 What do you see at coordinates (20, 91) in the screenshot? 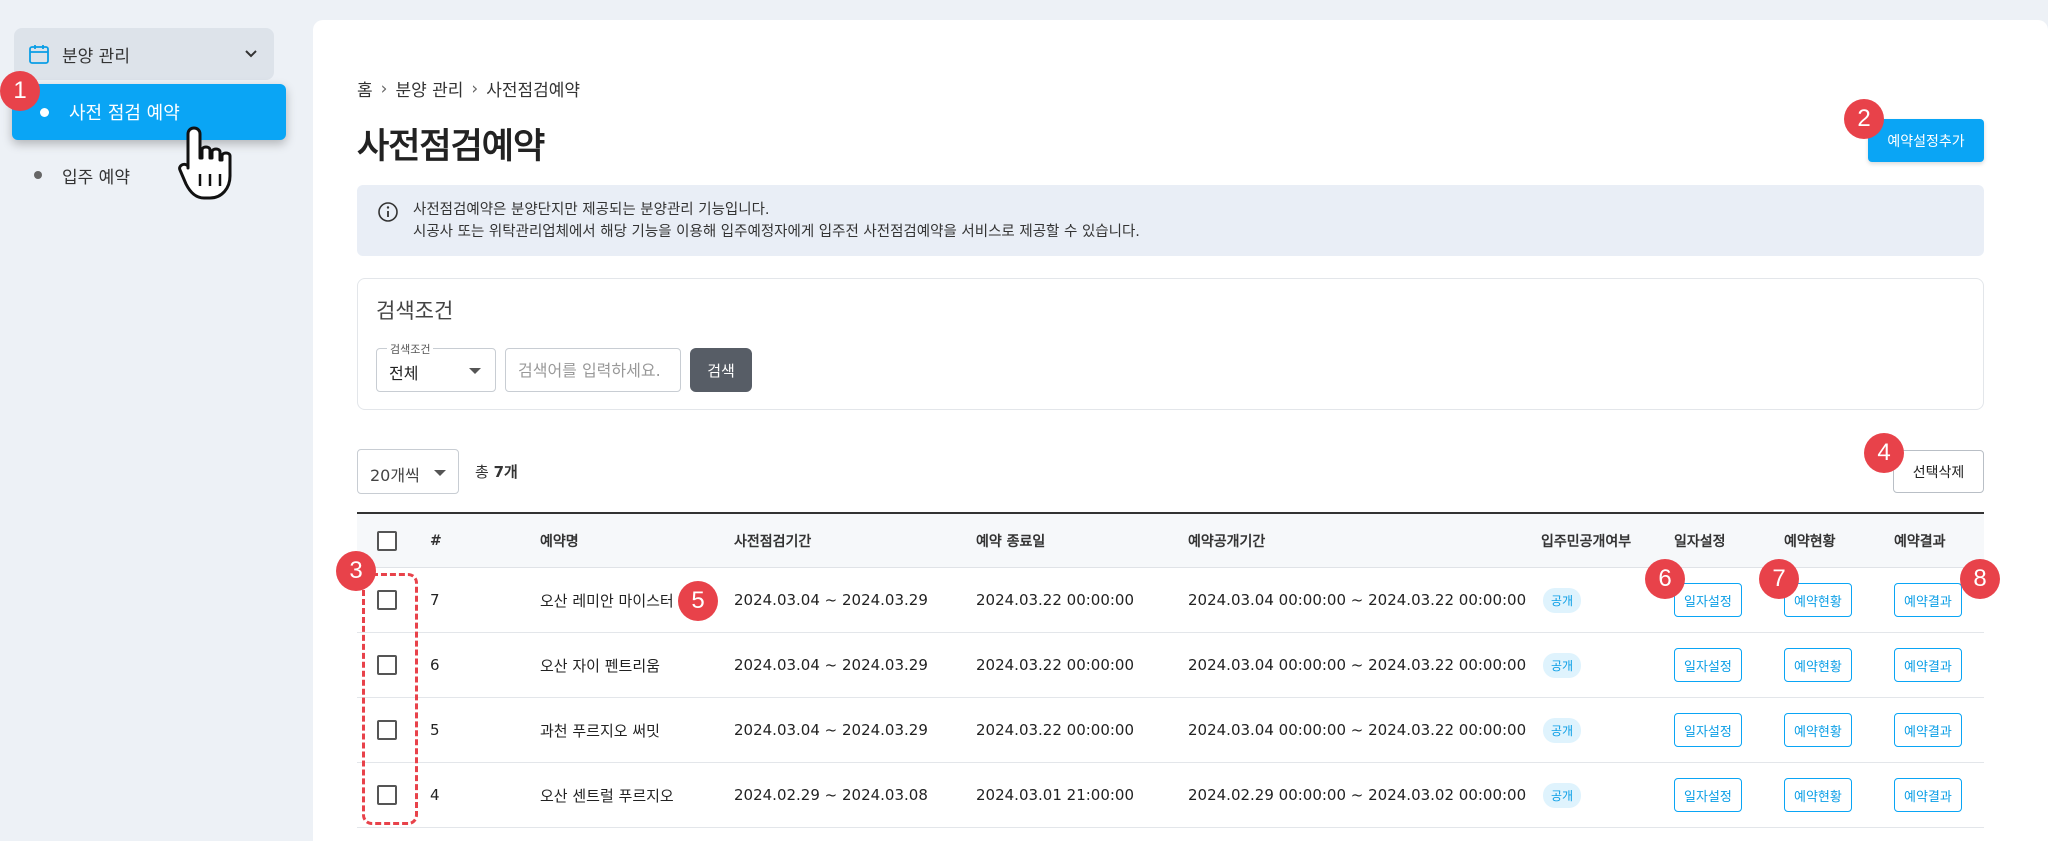
I see `annotation-marker-1: 1` at bounding box center [20, 91].